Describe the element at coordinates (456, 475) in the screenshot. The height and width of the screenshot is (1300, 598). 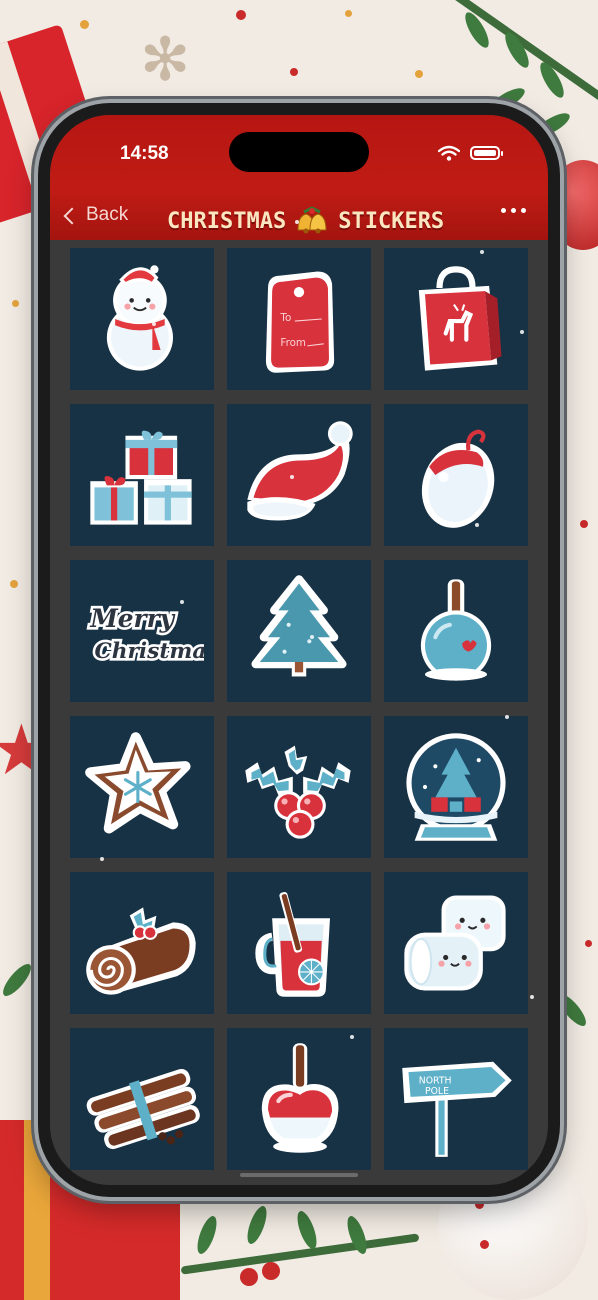
I see `sticker-ornament` at that location.